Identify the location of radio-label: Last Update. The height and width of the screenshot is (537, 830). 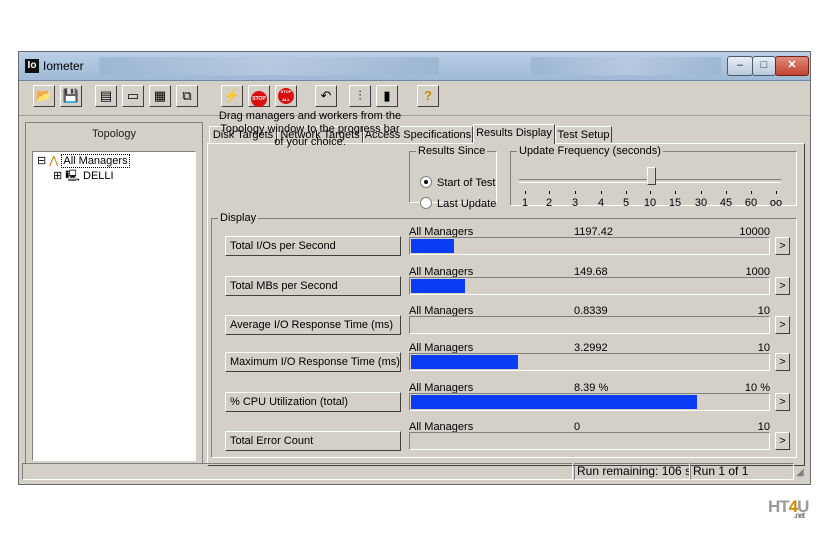
(467, 204).